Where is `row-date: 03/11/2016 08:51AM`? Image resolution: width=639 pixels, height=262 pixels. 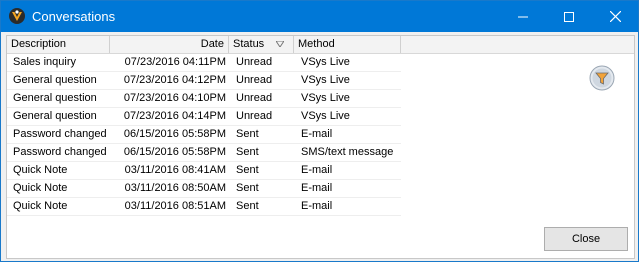
row-date: 03/11/2016 08:51AM is located at coordinates (175, 206).